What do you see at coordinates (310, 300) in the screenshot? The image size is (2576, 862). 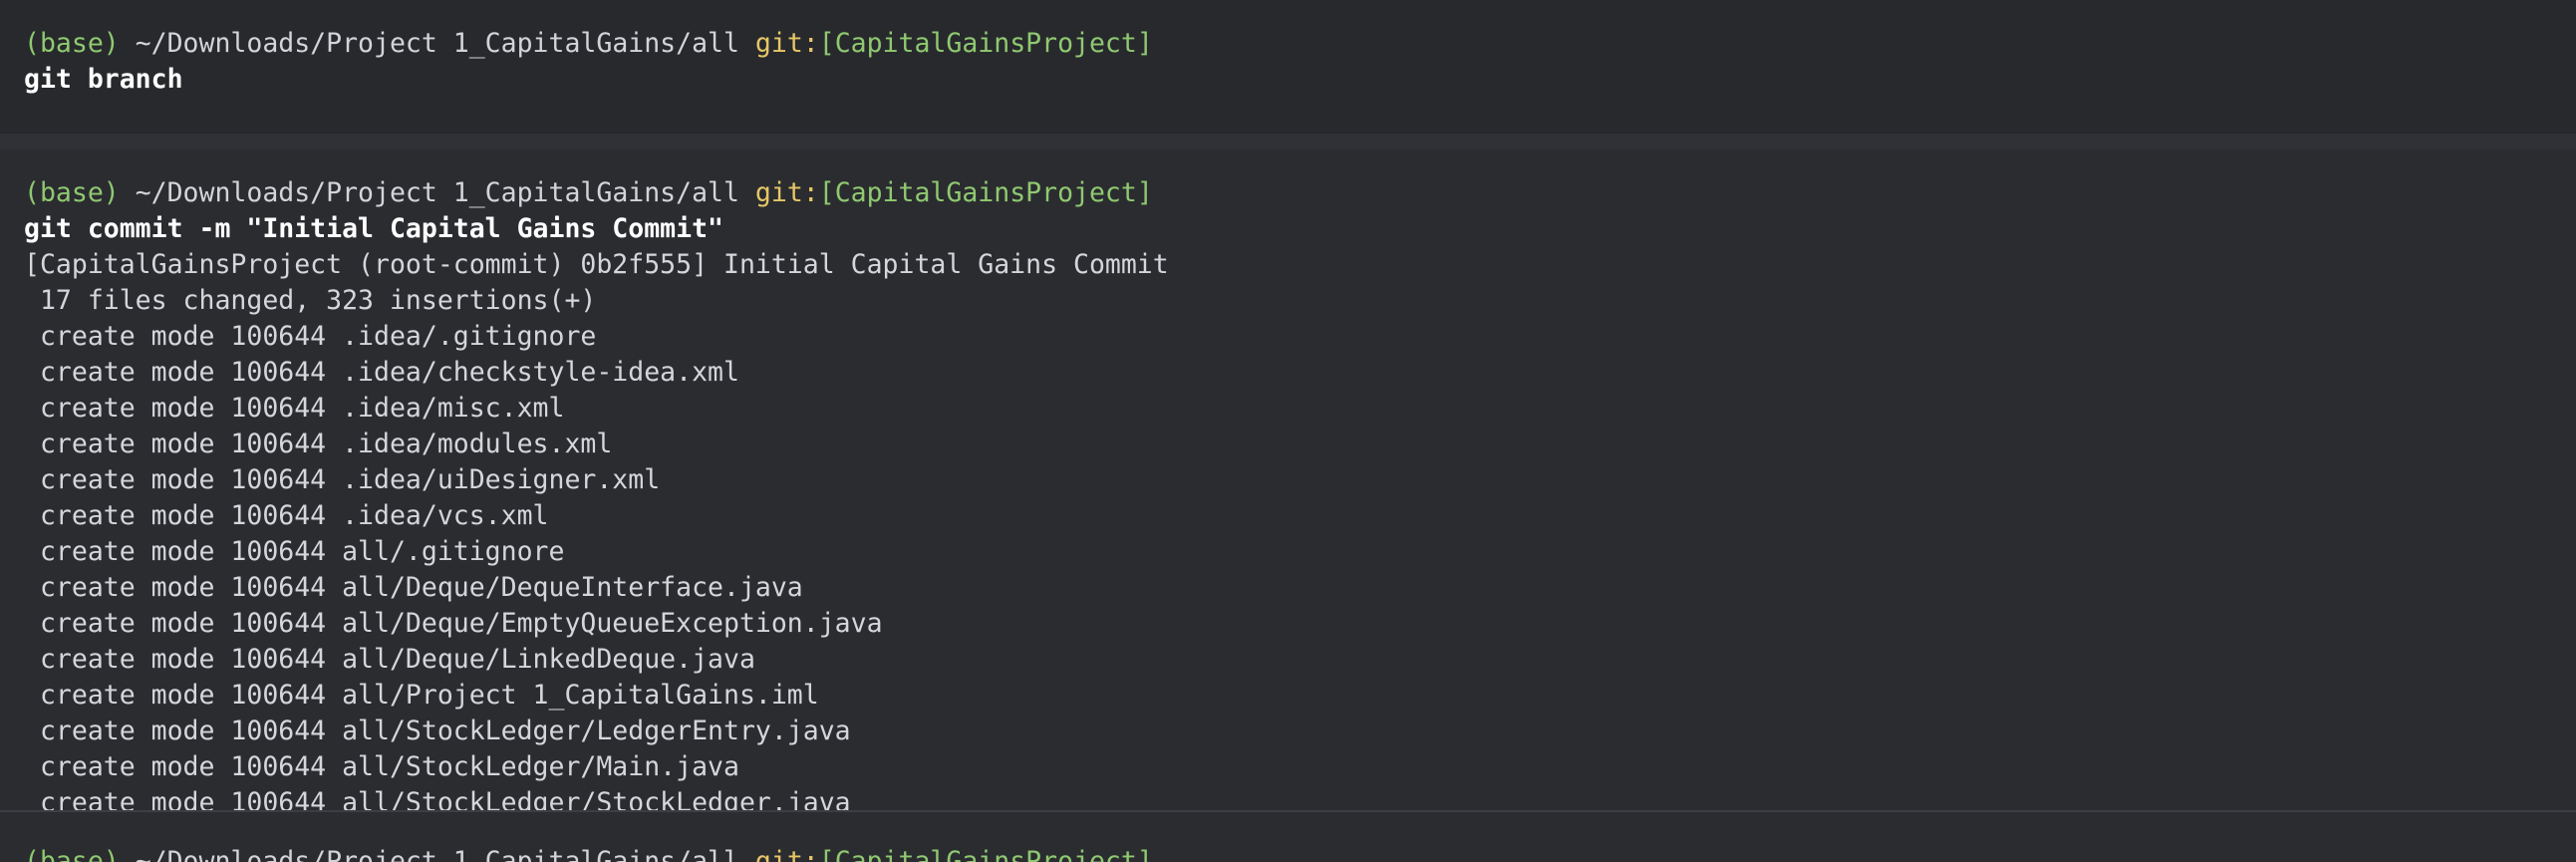 I see `output-line: 17 files changed, 323 insertions(+)` at bounding box center [310, 300].